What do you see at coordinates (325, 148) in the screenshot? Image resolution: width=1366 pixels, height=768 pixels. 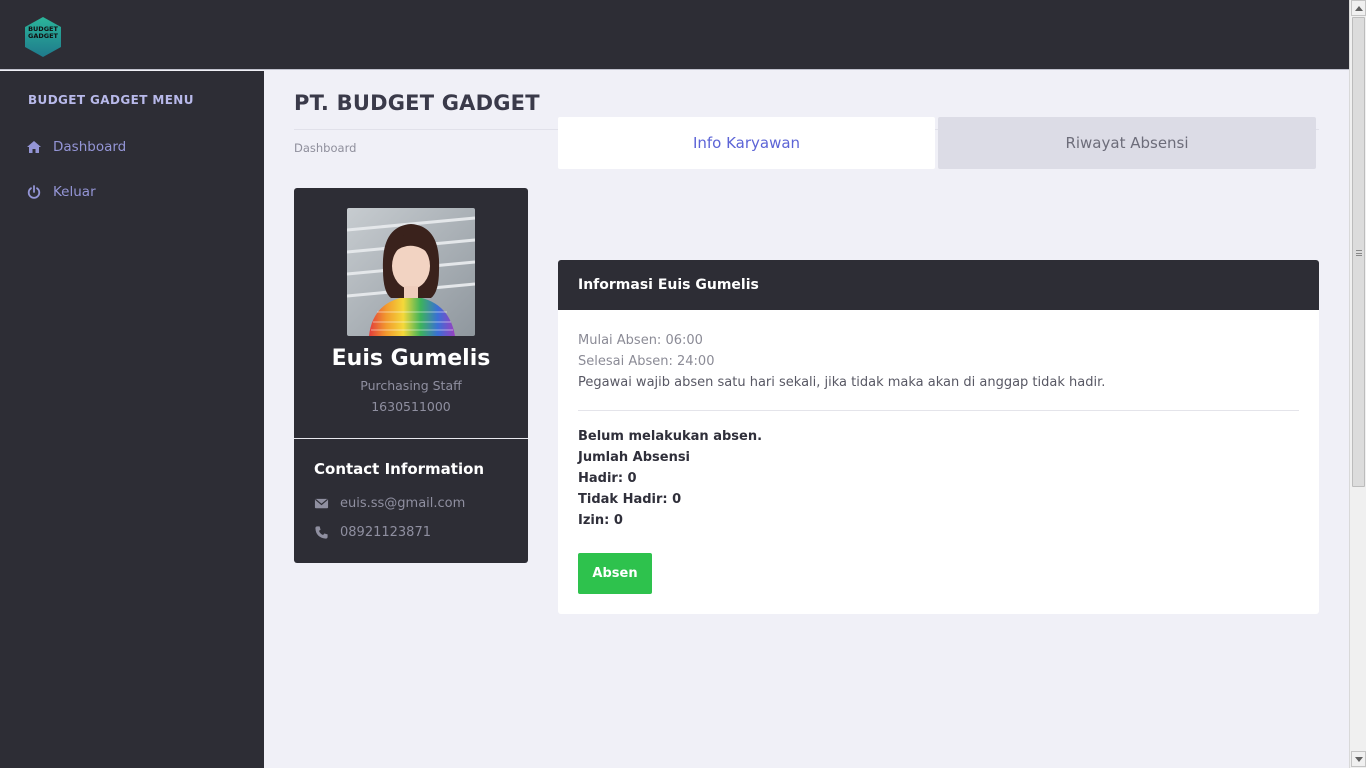 I see `breadcrumb: Dashboard` at bounding box center [325, 148].